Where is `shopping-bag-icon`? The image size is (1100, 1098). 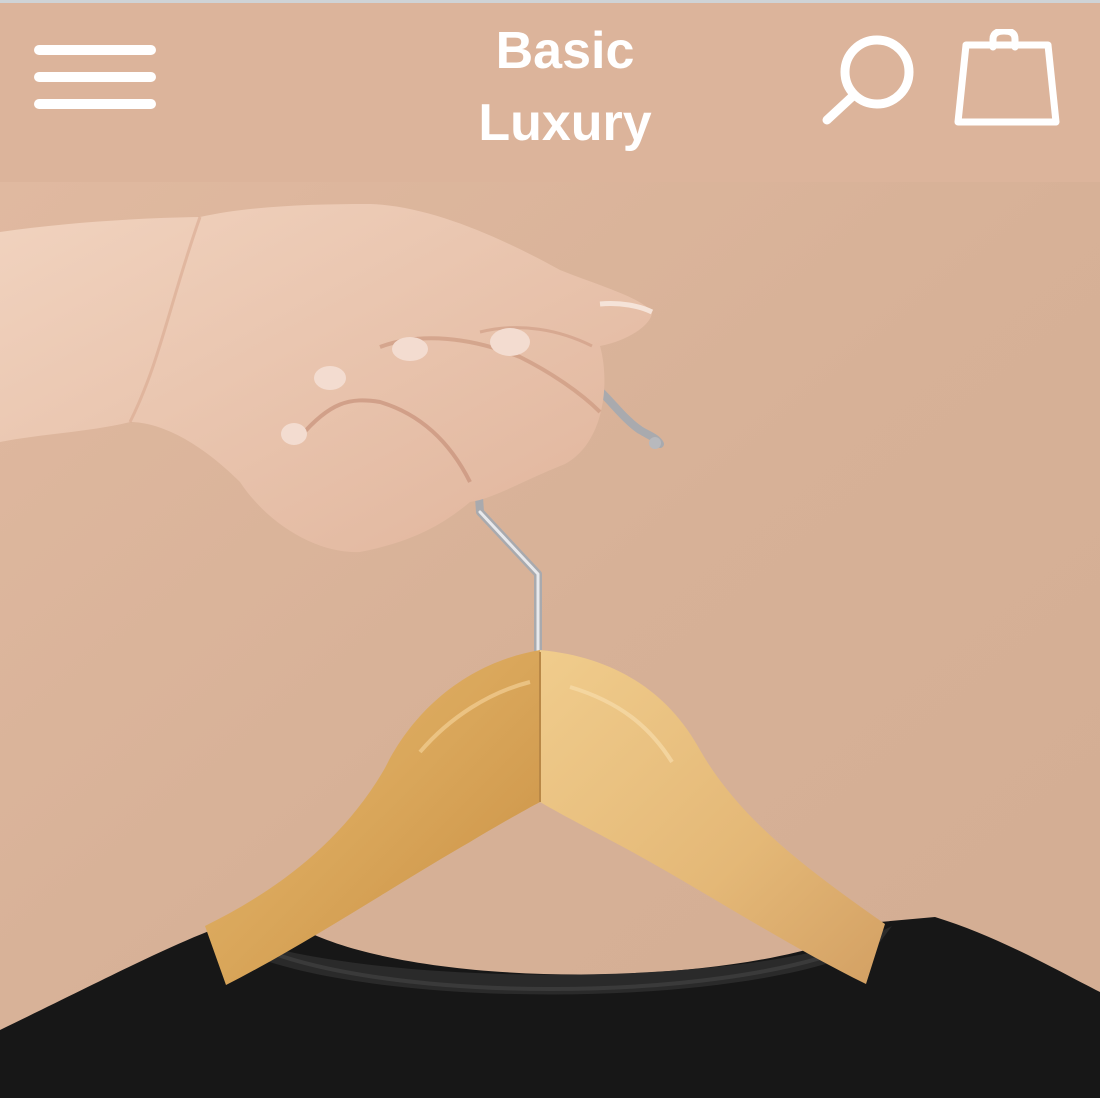 shopping-bag-icon is located at coordinates (1007, 76).